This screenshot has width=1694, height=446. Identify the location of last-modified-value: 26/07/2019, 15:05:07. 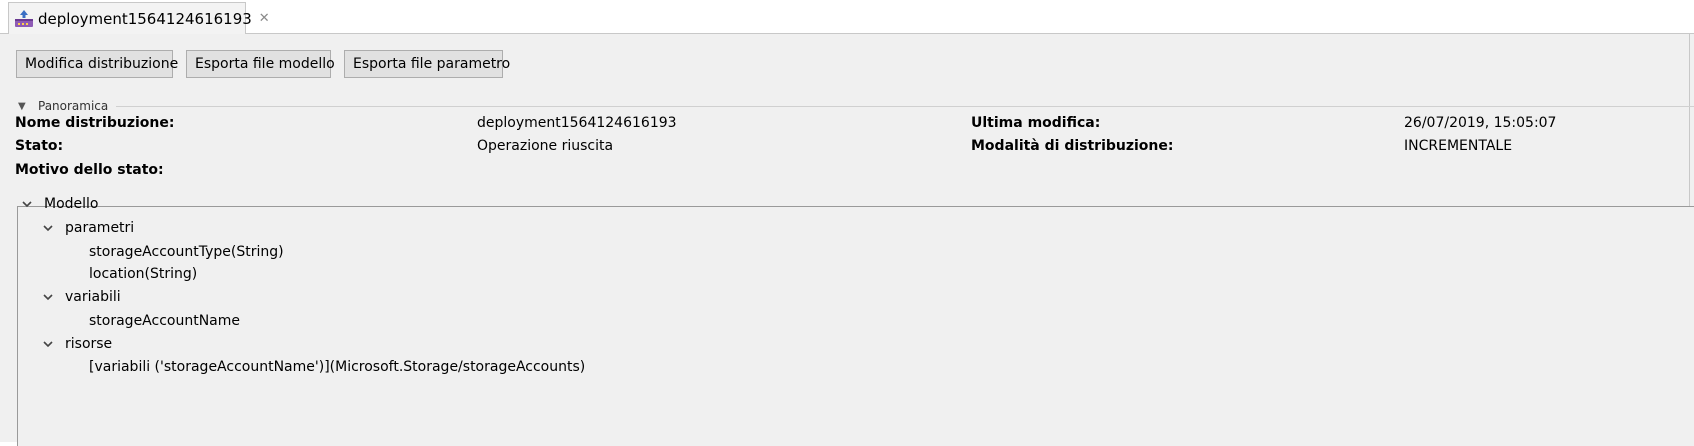
(1480, 123).